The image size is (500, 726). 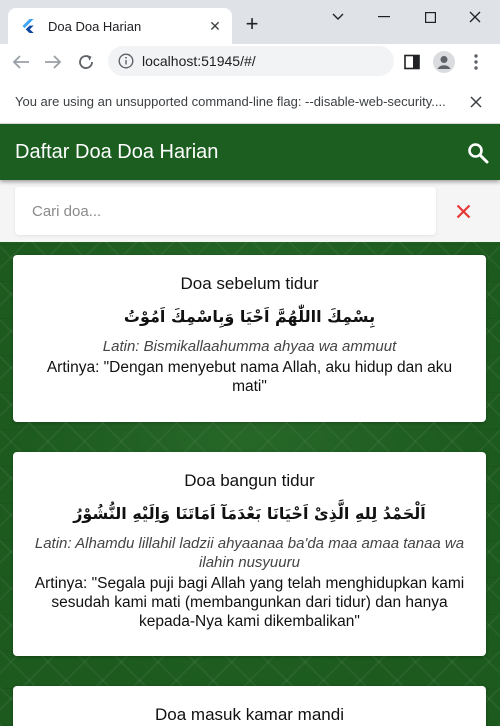 What do you see at coordinates (338, 17) in the screenshot?
I see `tab-search-chevron-icon` at bounding box center [338, 17].